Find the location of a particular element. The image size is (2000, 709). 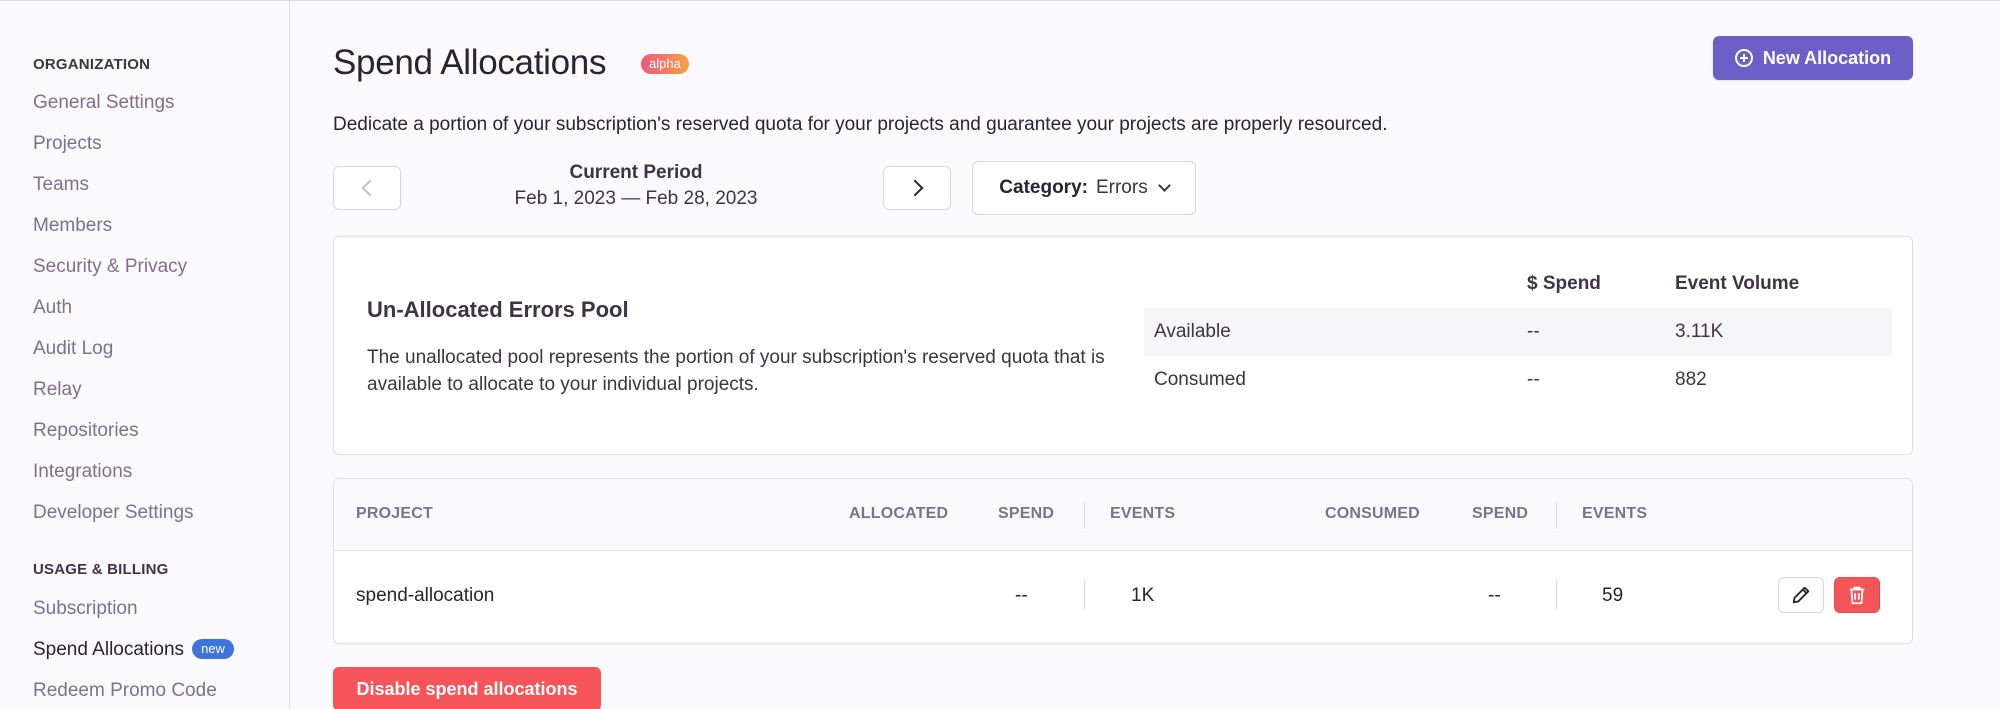

edit-allocation-button is located at coordinates (1801, 595).